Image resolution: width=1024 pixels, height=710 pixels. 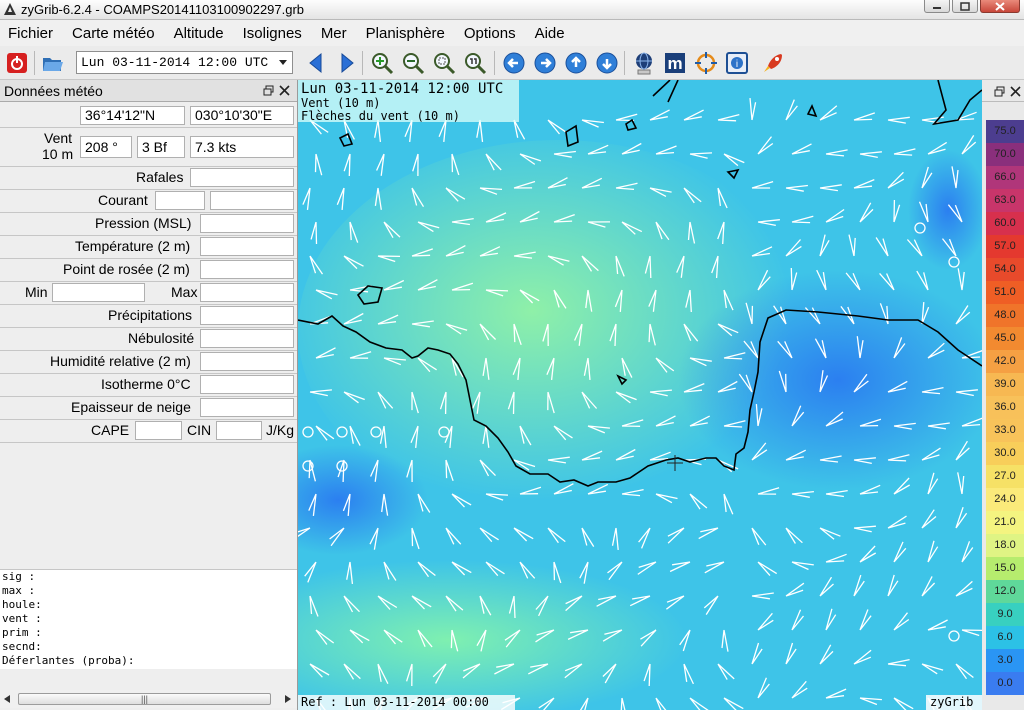 I want to click on wind-direction-field: 208 °, so click(x=106, y=147).